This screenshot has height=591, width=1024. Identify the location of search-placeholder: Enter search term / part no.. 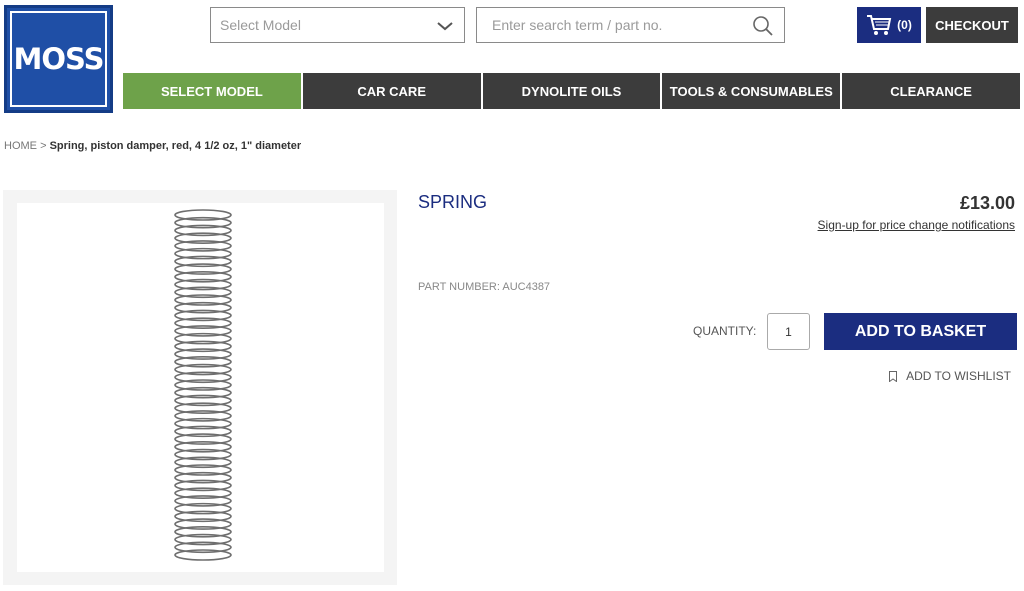
(577, 25).